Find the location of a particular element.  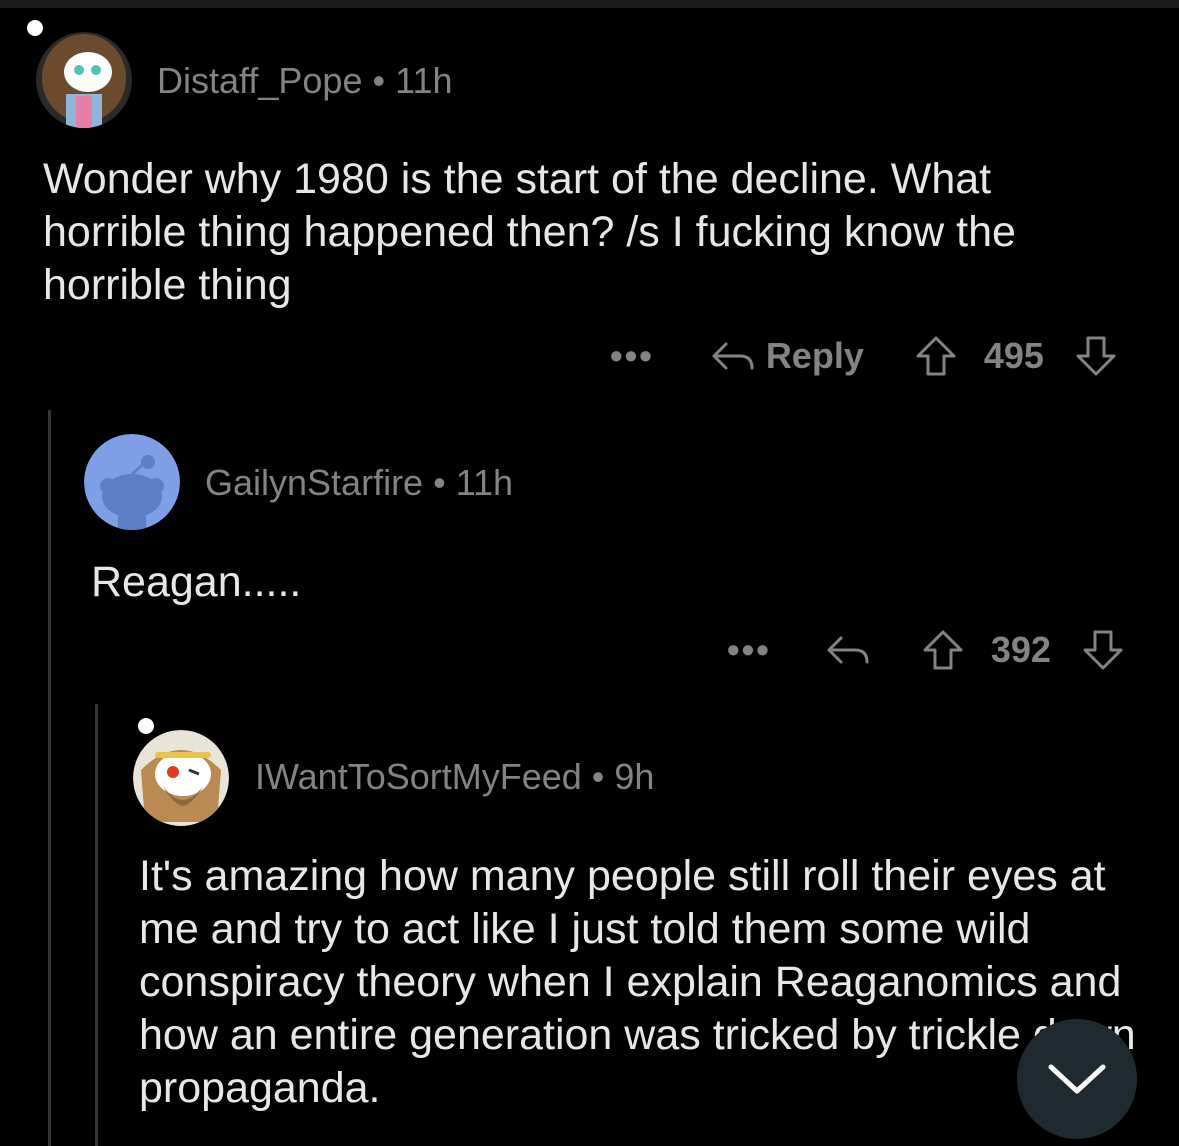

comment-meta: GailynStarfire • 11h is located at coordinates (359, 483).